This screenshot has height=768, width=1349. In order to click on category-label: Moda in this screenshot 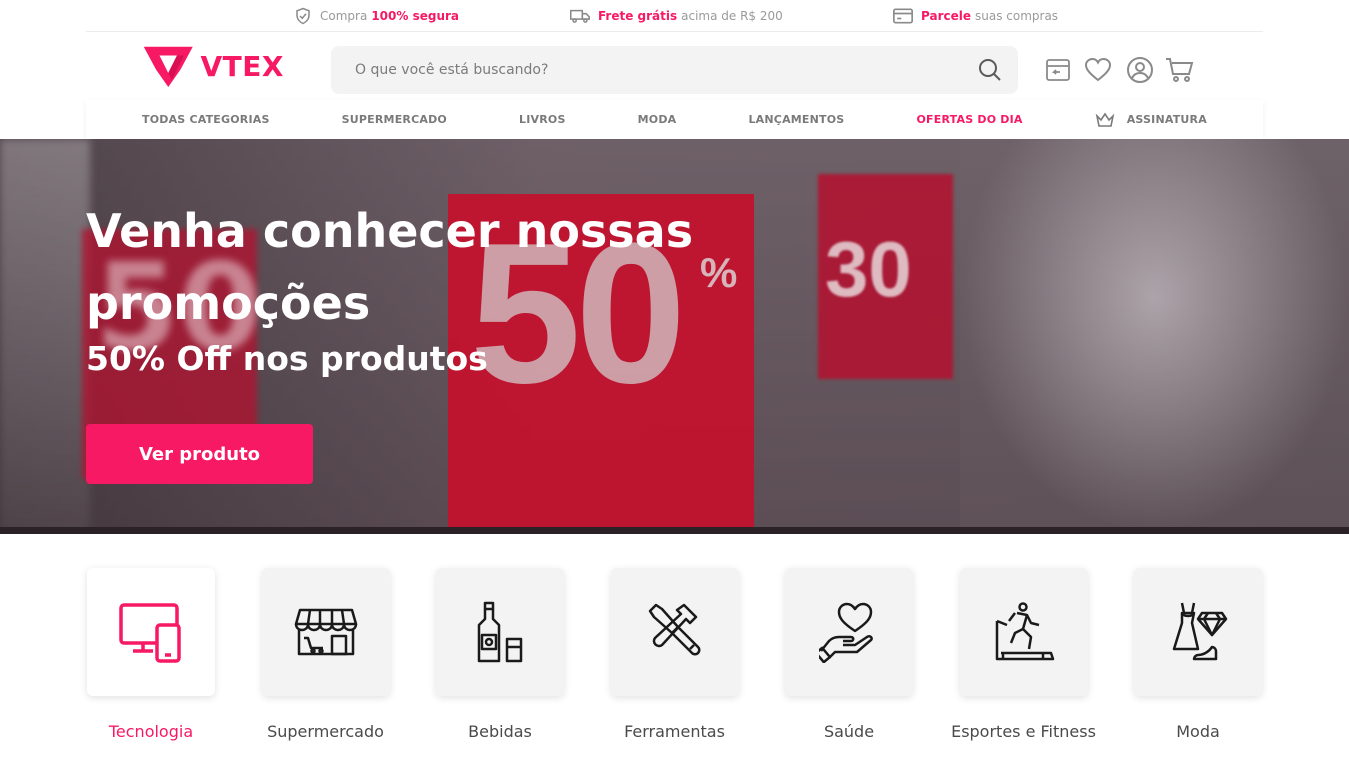, I will do `click(1198, 731)`.